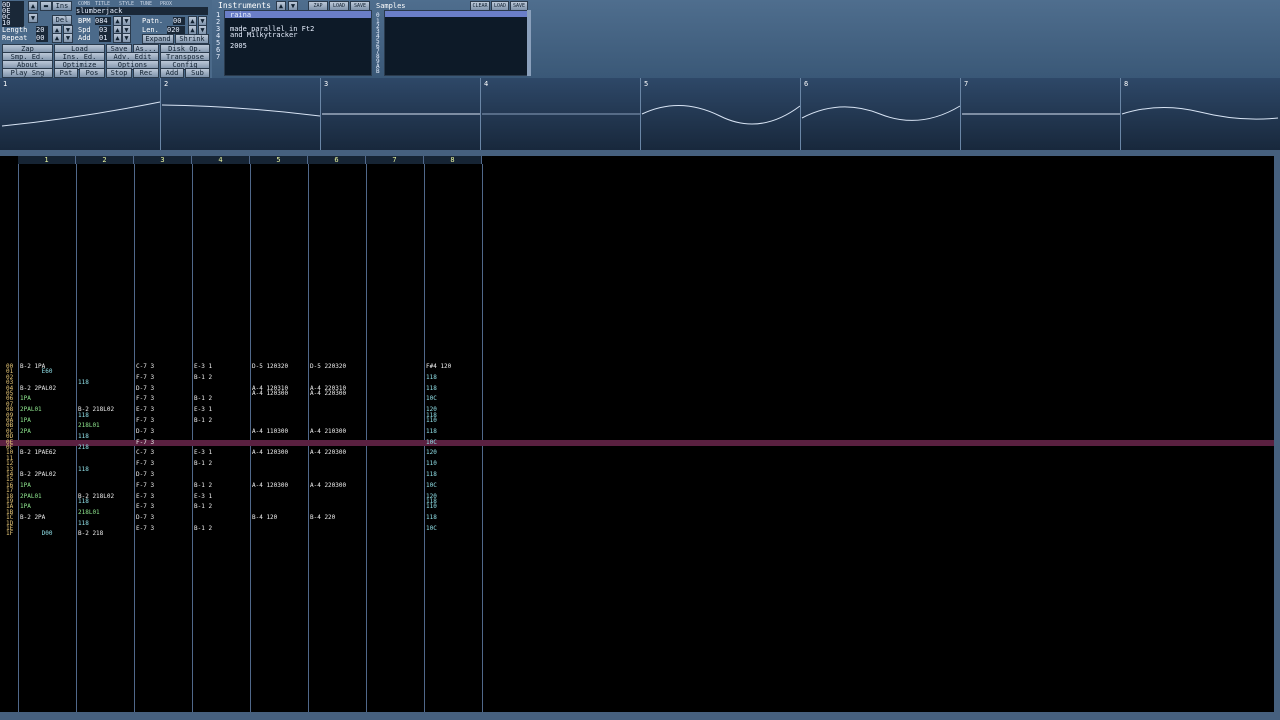  What do you see at coordinates (241, 114) in the screenshot?
I see `scope-channel-2: 2` at bounding box center [241, 114].